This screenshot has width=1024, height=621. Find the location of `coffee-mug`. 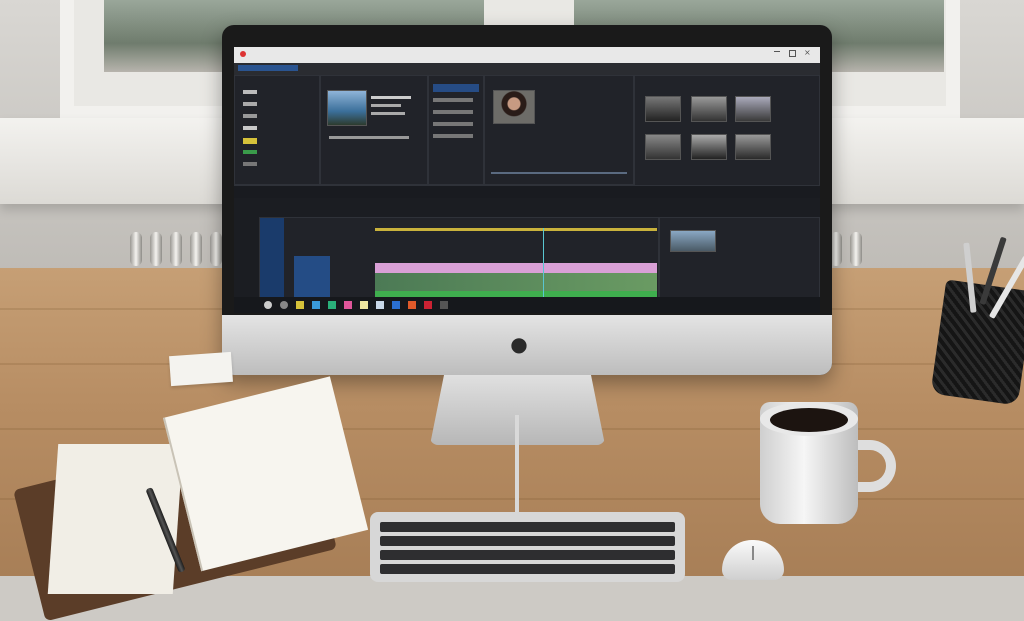

coffee-mug is located at coordinates (809, 463).